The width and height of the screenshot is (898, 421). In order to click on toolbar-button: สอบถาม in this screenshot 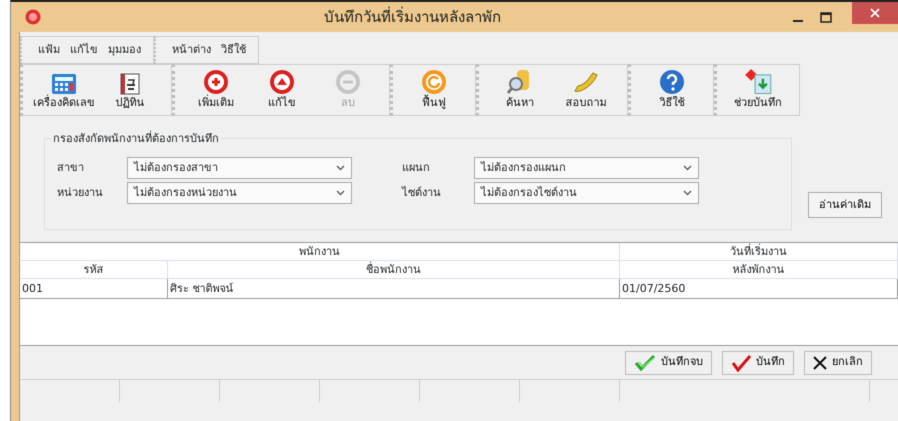, I will do `click(586, 90)`.